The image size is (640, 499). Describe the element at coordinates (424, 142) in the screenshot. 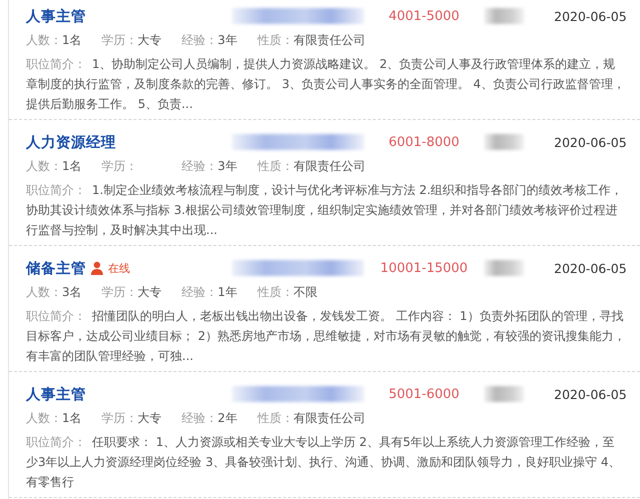

I see `salary: 6001-8000` at that location.